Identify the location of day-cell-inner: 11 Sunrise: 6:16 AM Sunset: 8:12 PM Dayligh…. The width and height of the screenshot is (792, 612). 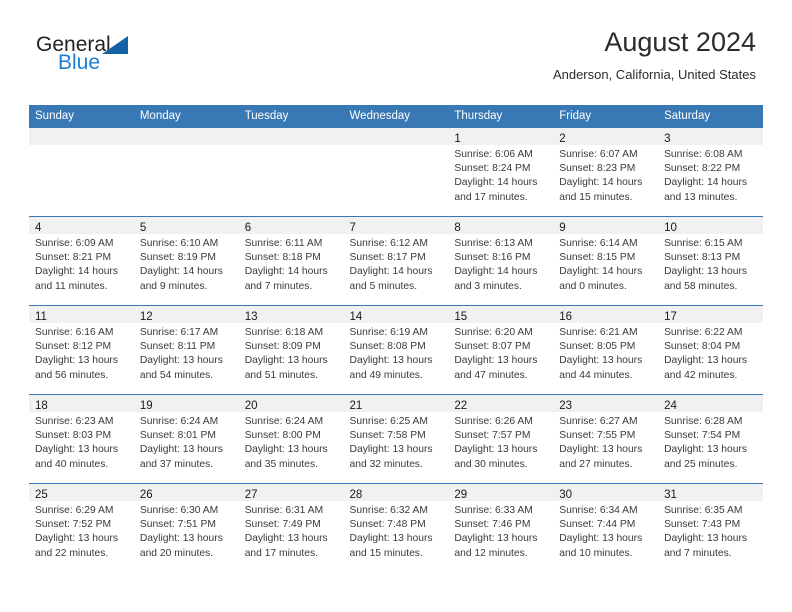
(81, 350).